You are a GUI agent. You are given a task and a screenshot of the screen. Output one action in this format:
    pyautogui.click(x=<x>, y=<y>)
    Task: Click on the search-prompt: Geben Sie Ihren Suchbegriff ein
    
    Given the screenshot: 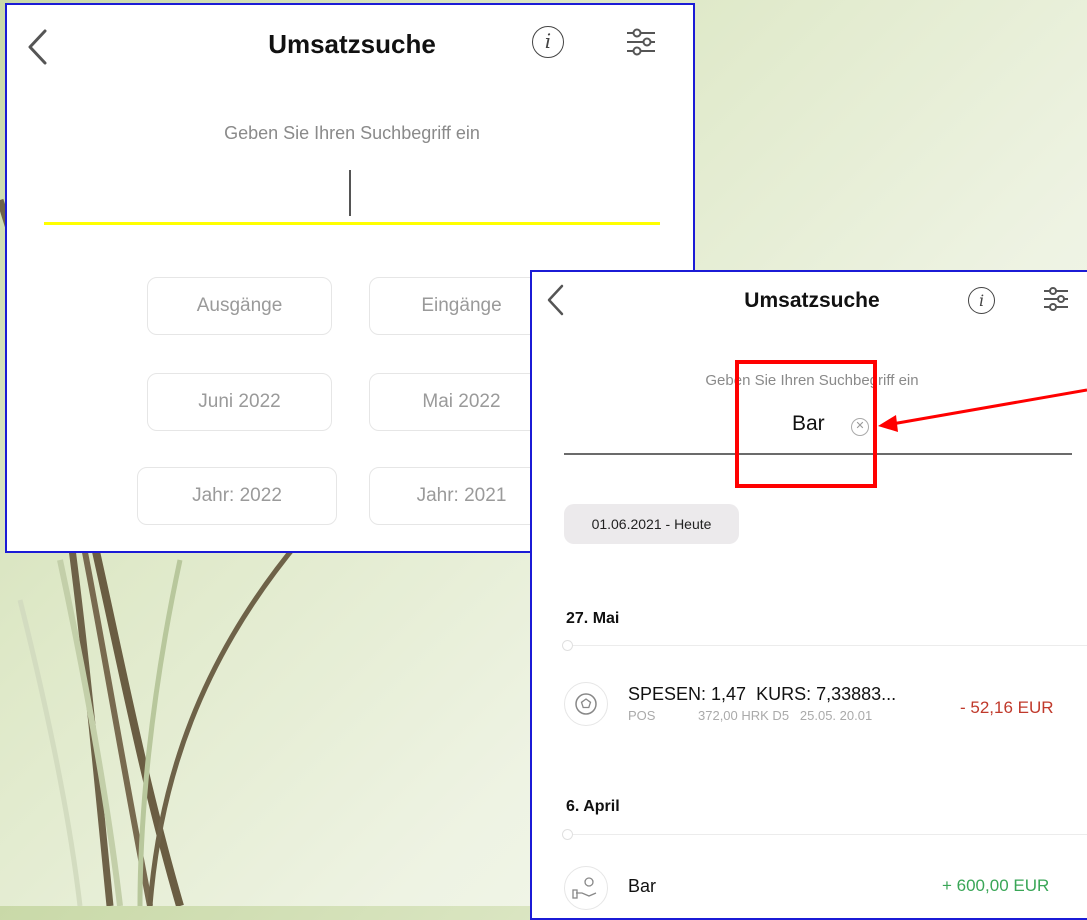 What is the action you would take?
    pyautogui.click(x=352, y=133)
    